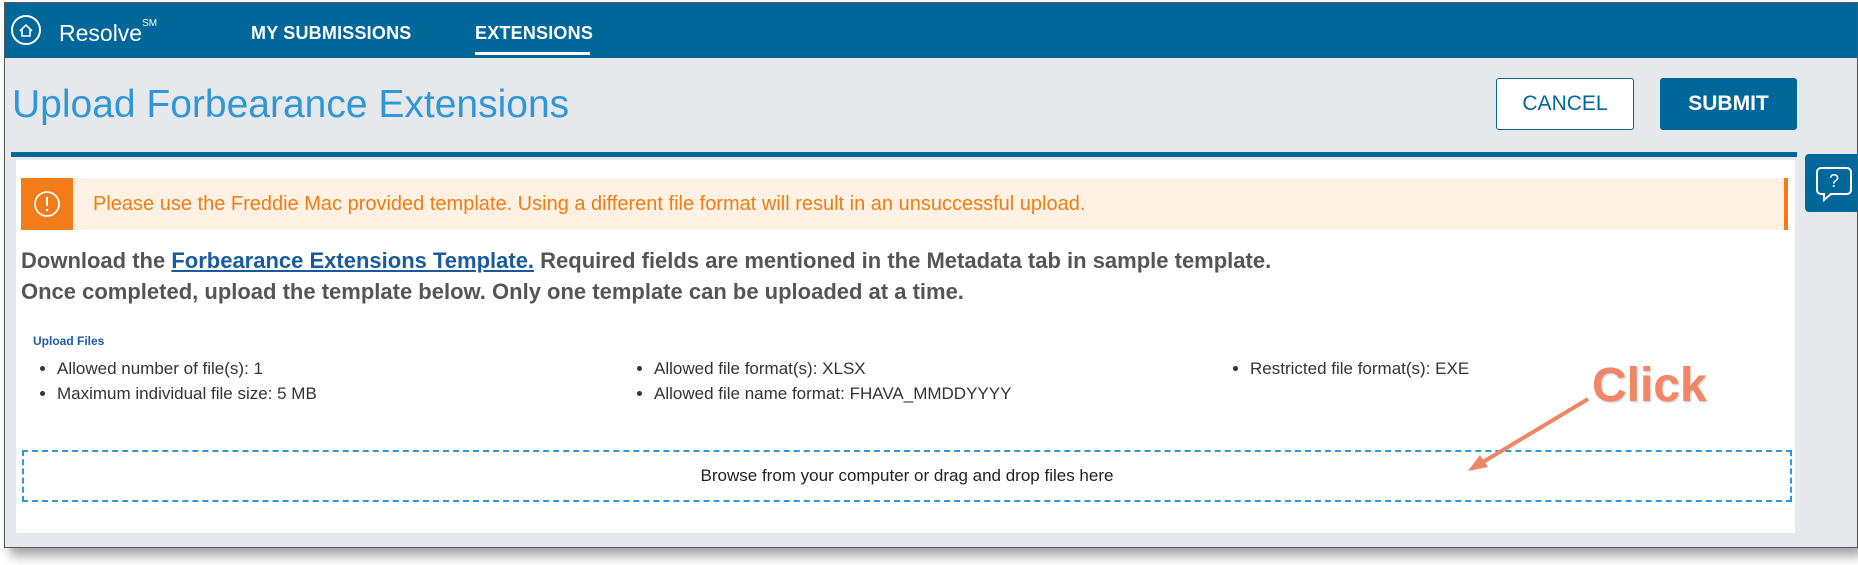 The height and width of the screenshot is (565, 1858). I want to click on requirements-col3: Restricted file format(s): EXE, so click(1347, 368).